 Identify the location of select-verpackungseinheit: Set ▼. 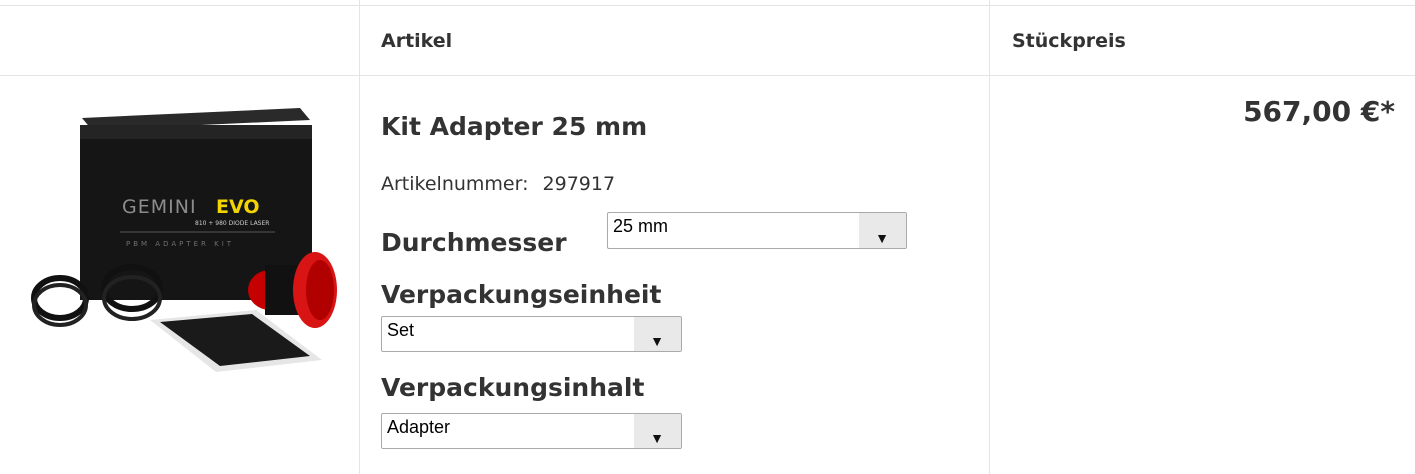
(531, 334).